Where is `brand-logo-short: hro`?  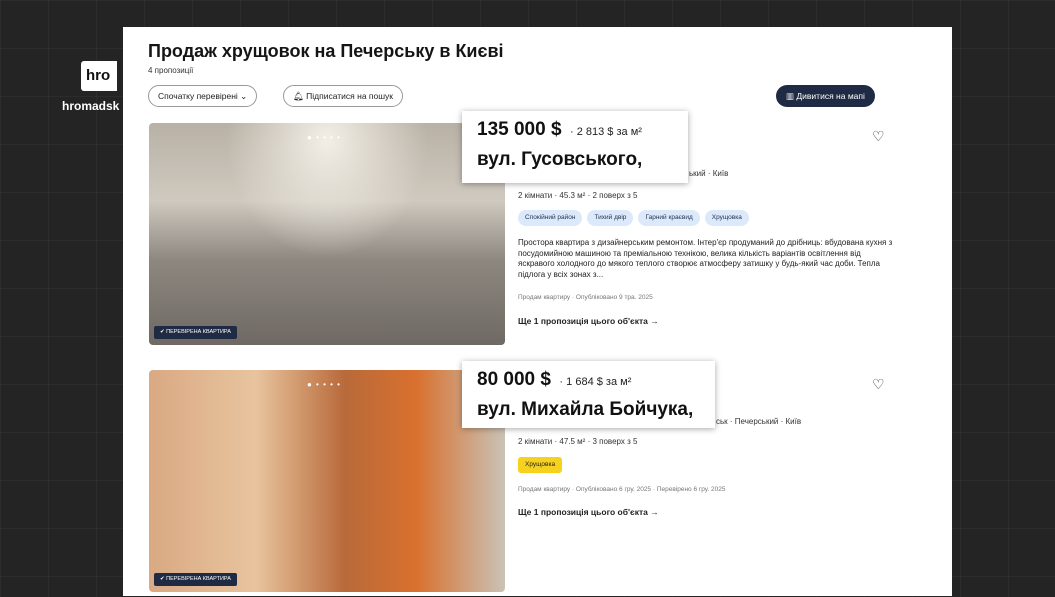 brand-logo-short: hro is located at coordinates (98, 75).